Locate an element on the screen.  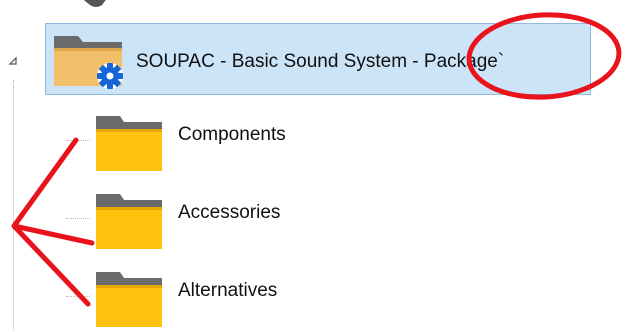
tree-item-label: Alternatives is located at coordinates (228, 290).